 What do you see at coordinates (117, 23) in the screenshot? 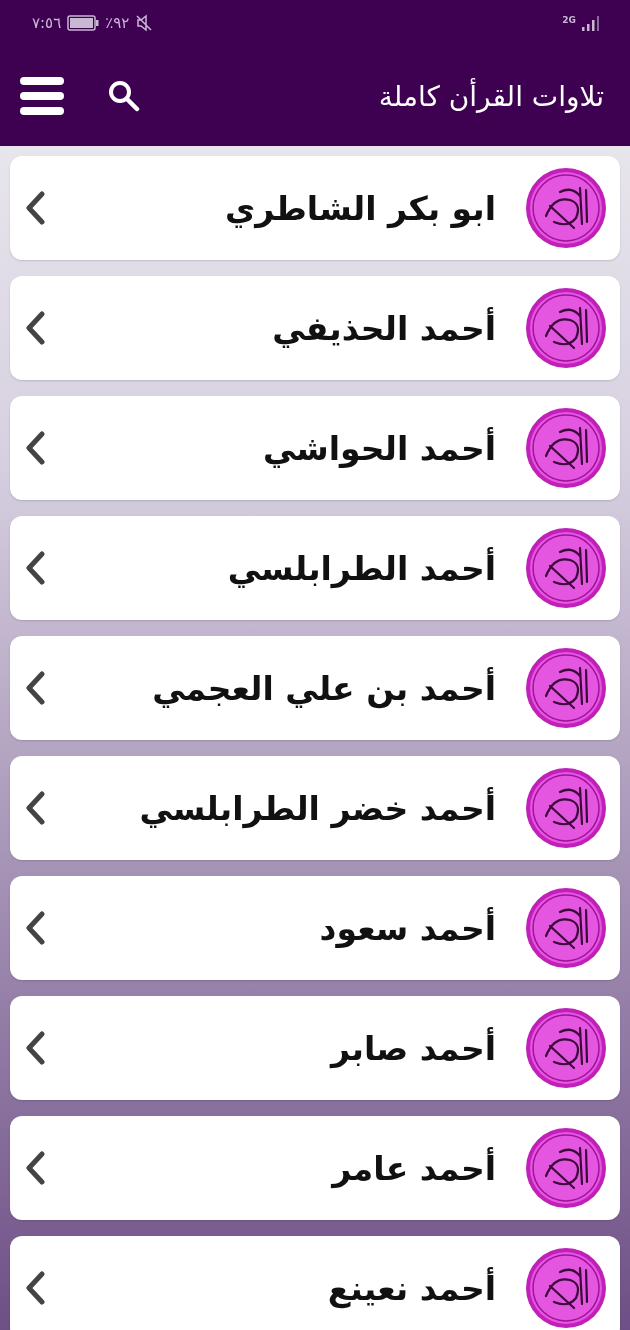
I see `battery-percent: ٪٩٢` at bounding box center [117, 23].